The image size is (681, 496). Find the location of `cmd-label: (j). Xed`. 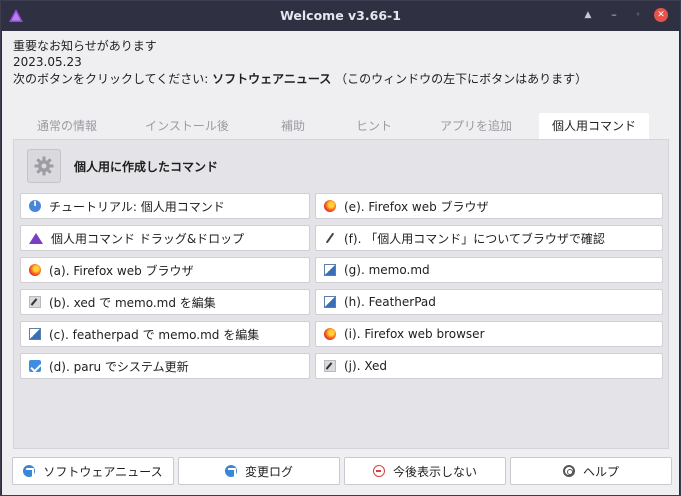

cmd-label: (j). Xed is located at coordinates (366, 366).